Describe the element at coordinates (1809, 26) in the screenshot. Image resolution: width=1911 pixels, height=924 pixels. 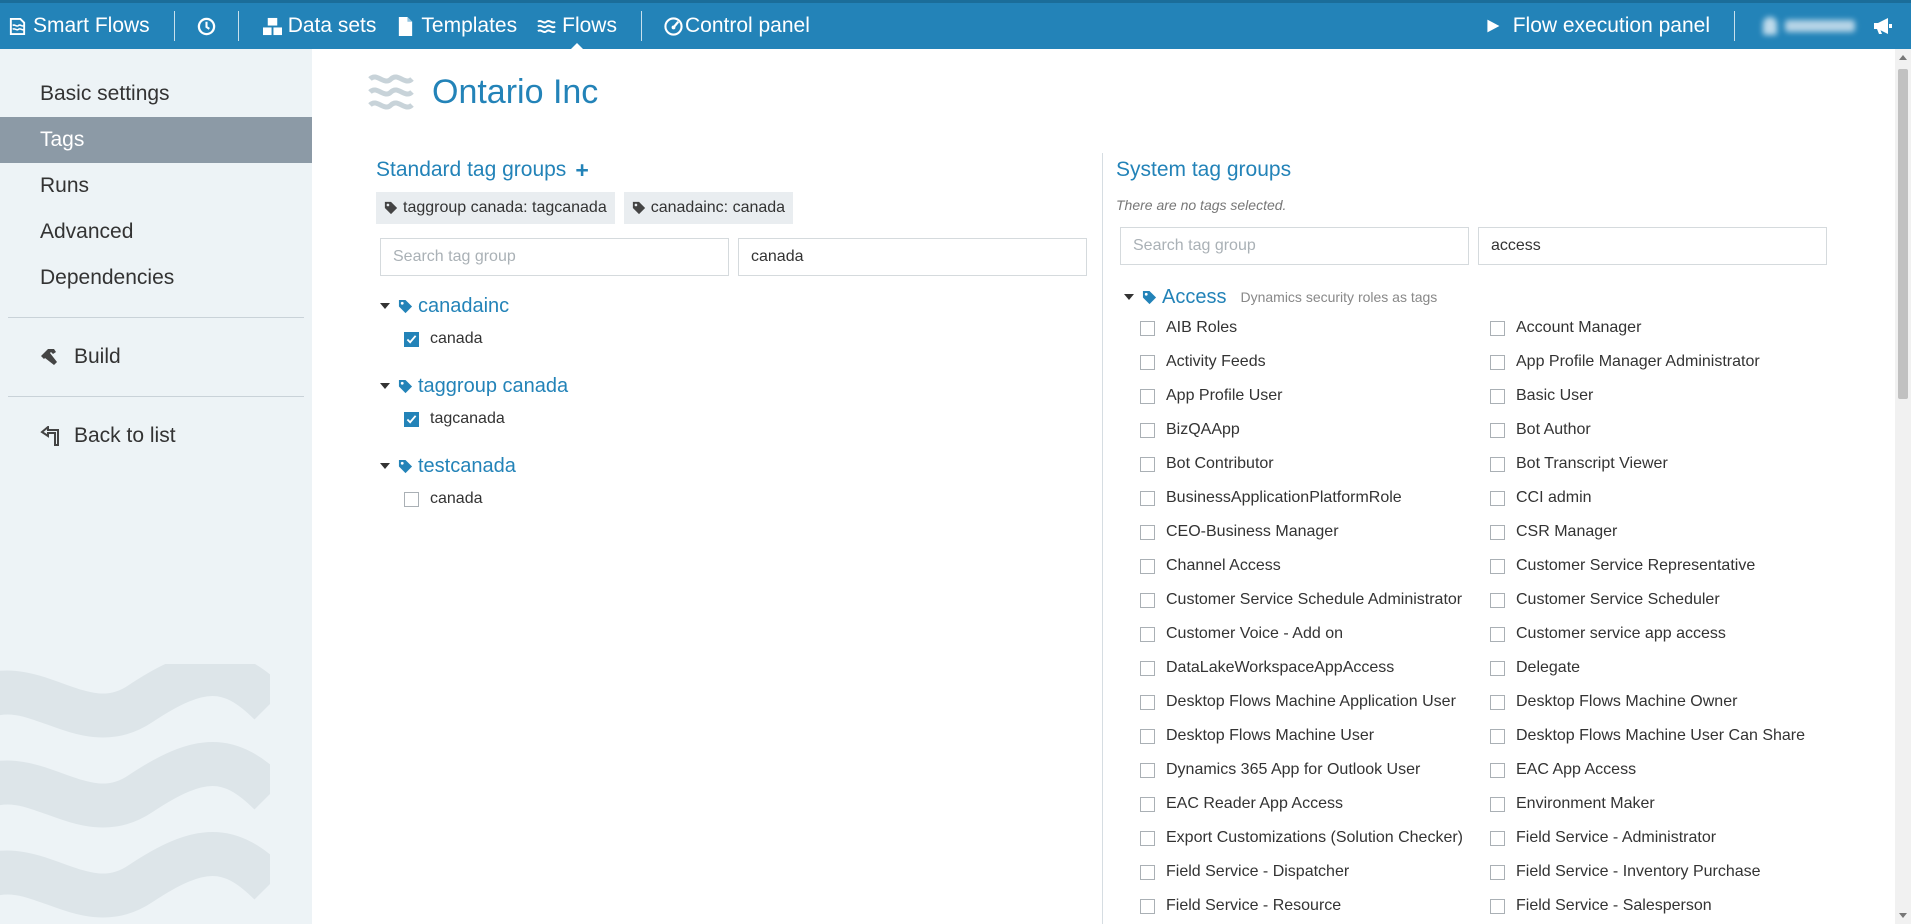
I see `user-menu` at that location.